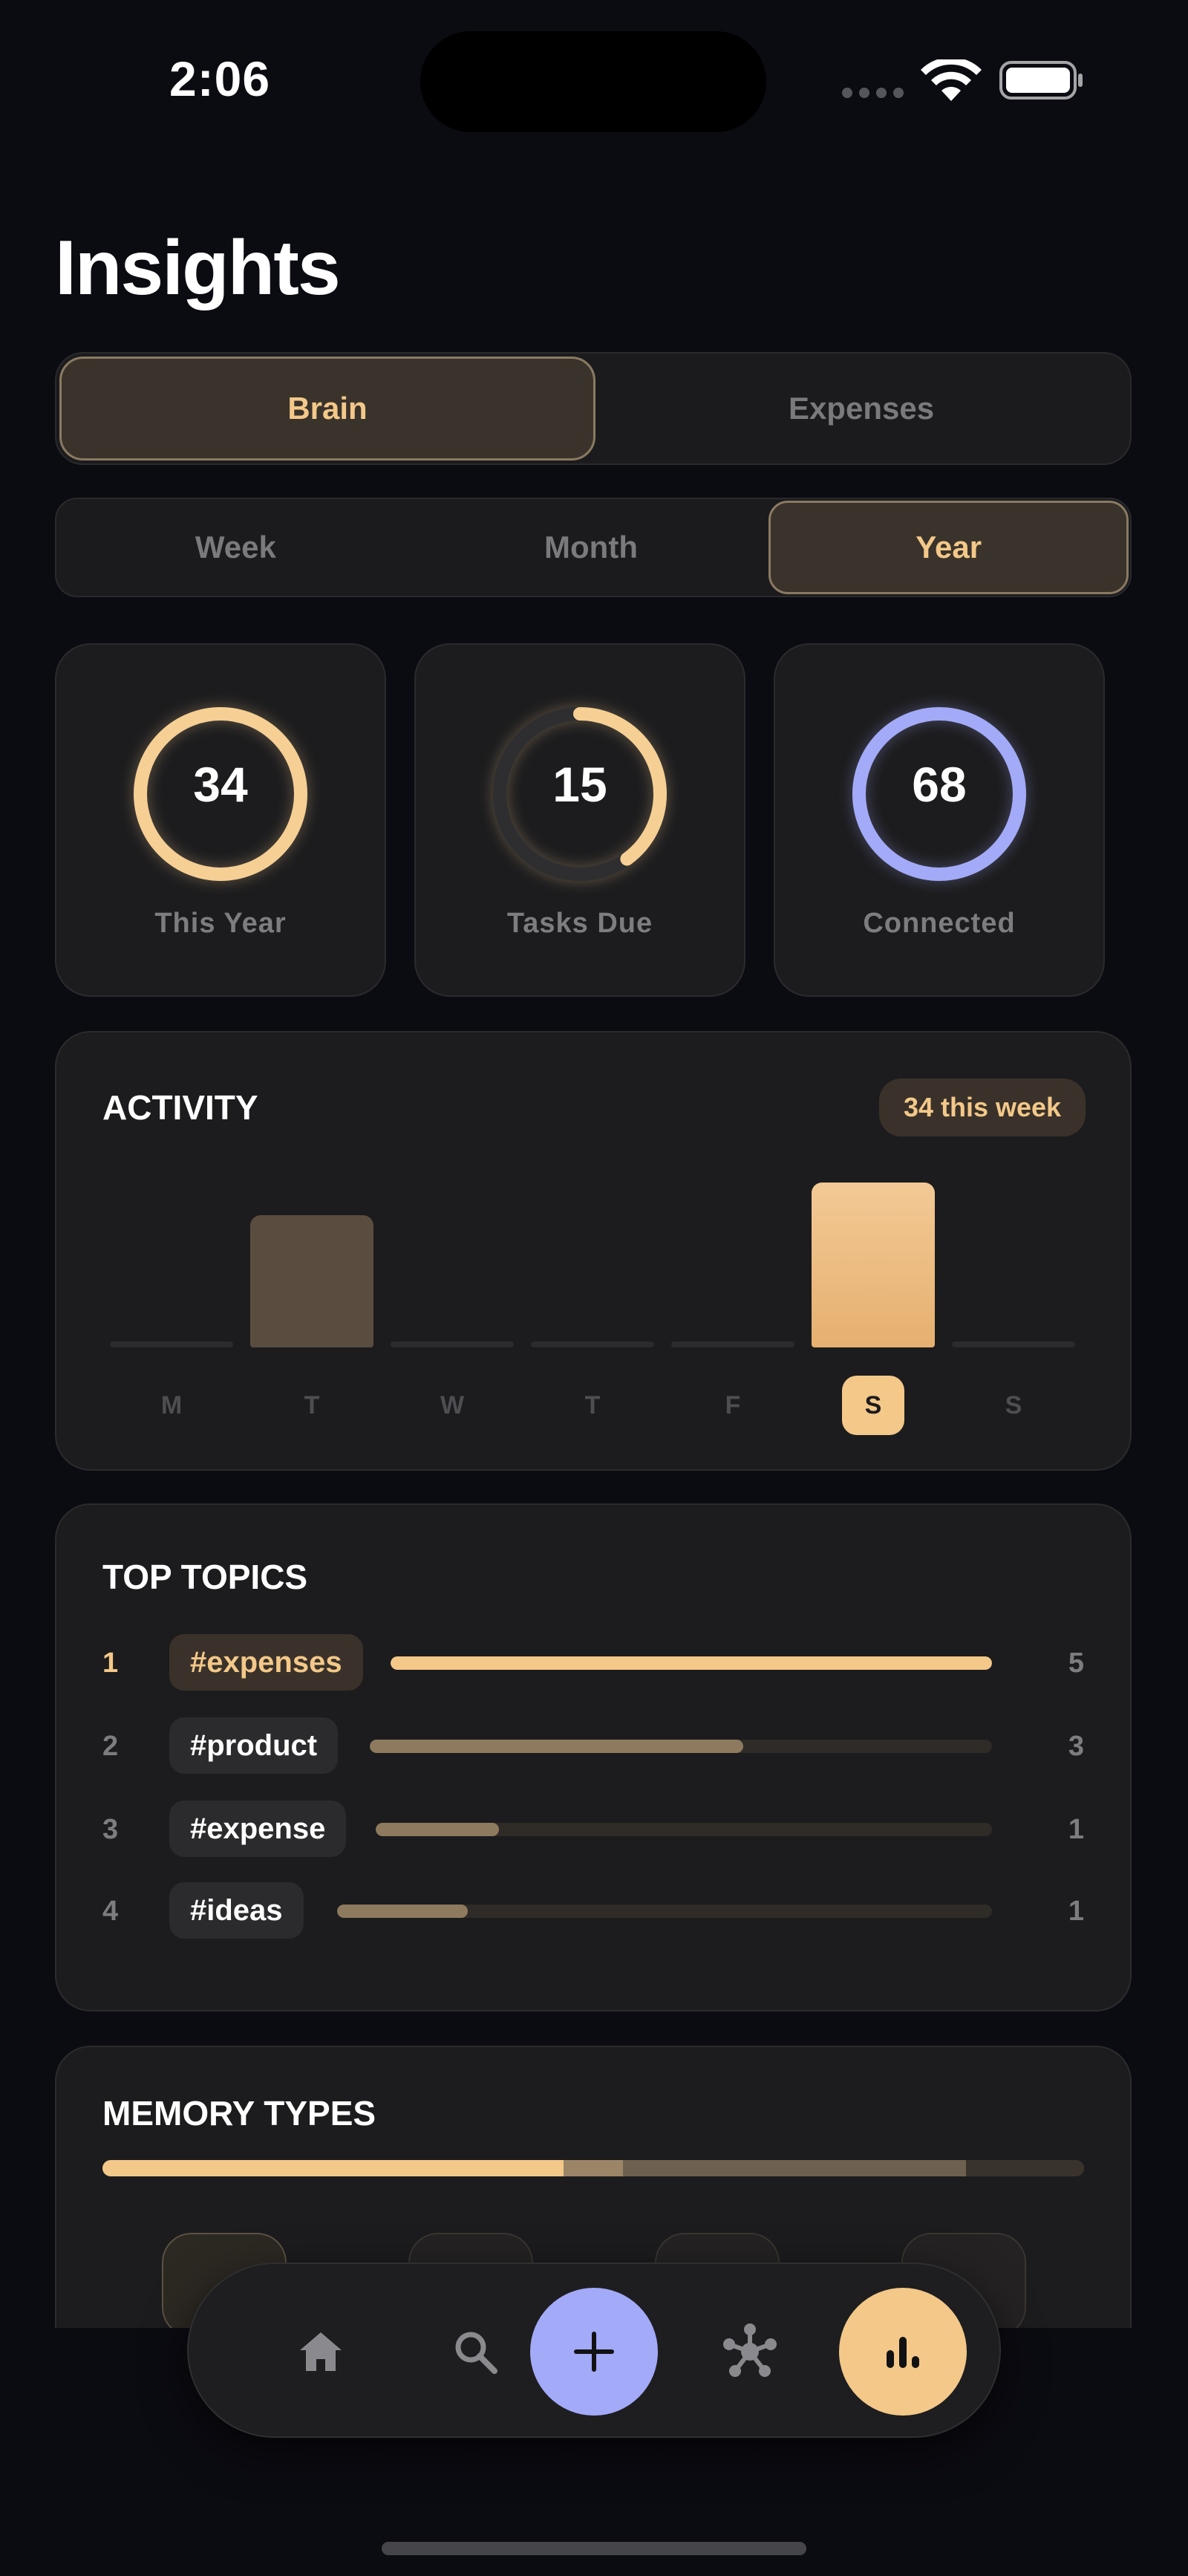 The image size is (1188, 2576). Describe the element at coordinates (221, 820) in the screenshot. I see `stat-card-this-year: 34 This Year` at that location.